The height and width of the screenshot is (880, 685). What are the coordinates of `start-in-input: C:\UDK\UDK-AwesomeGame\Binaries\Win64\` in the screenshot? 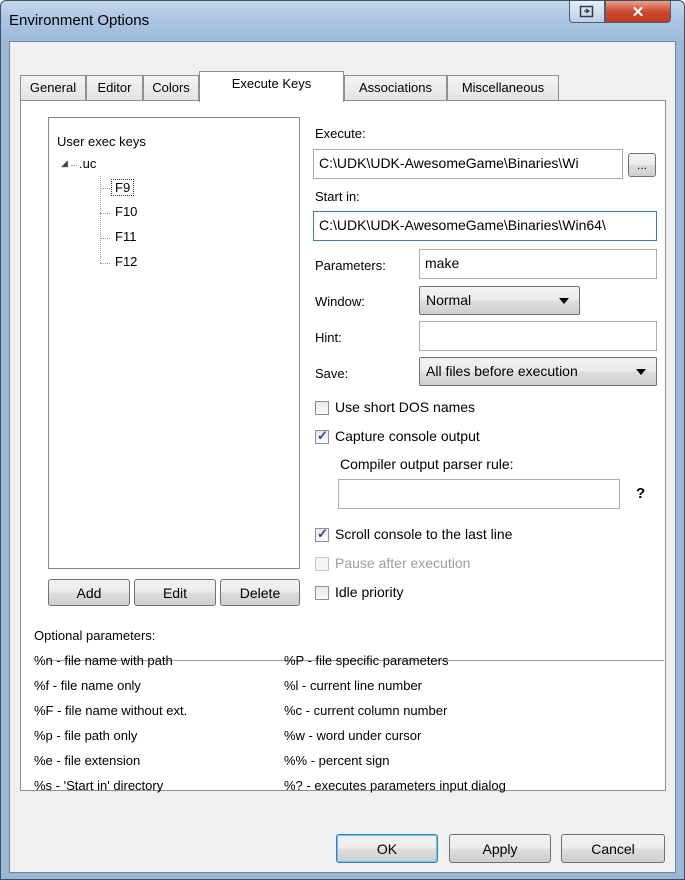 It's located at (485, 226).